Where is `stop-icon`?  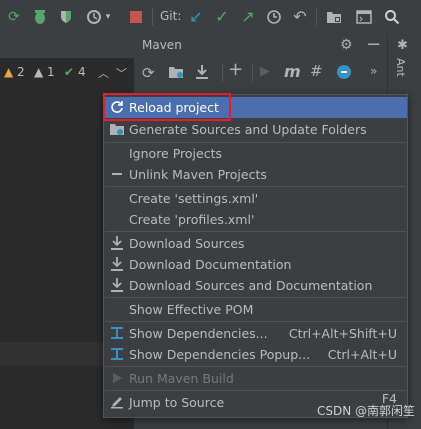
stop-icon is located at coordinates (136, 17).